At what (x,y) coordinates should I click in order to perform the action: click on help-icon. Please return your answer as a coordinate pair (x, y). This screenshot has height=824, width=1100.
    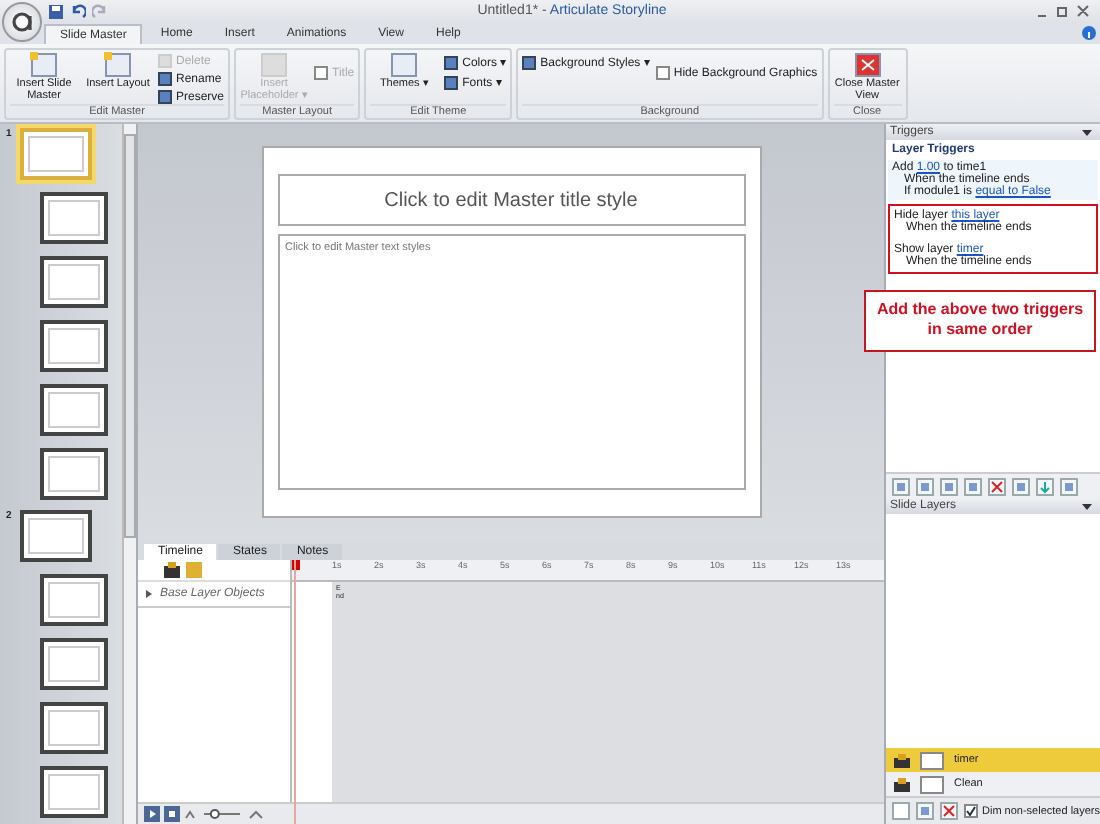
    Looking at the image, I should click on (1089, 33).